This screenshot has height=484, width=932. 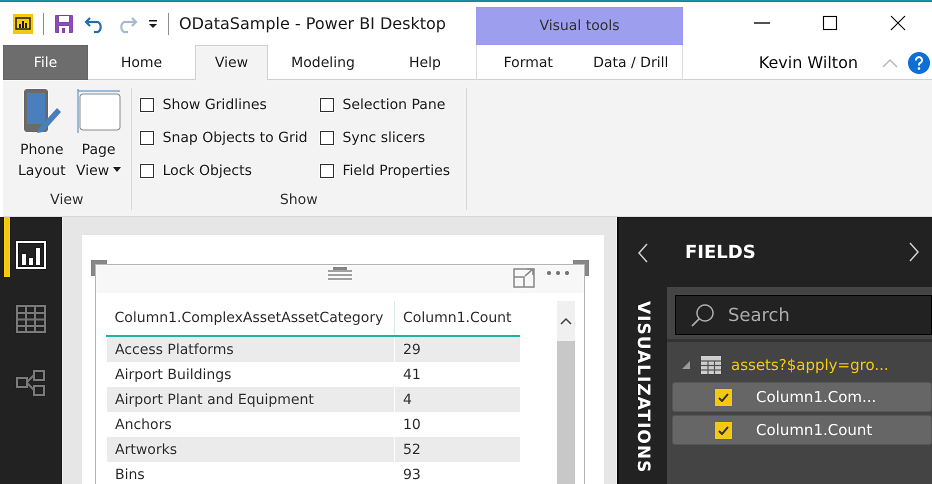 What do you see at coordinates (141, 62) in the screenshot?
I see `ribbon-tab: Home` at bounding box center [141, 62].